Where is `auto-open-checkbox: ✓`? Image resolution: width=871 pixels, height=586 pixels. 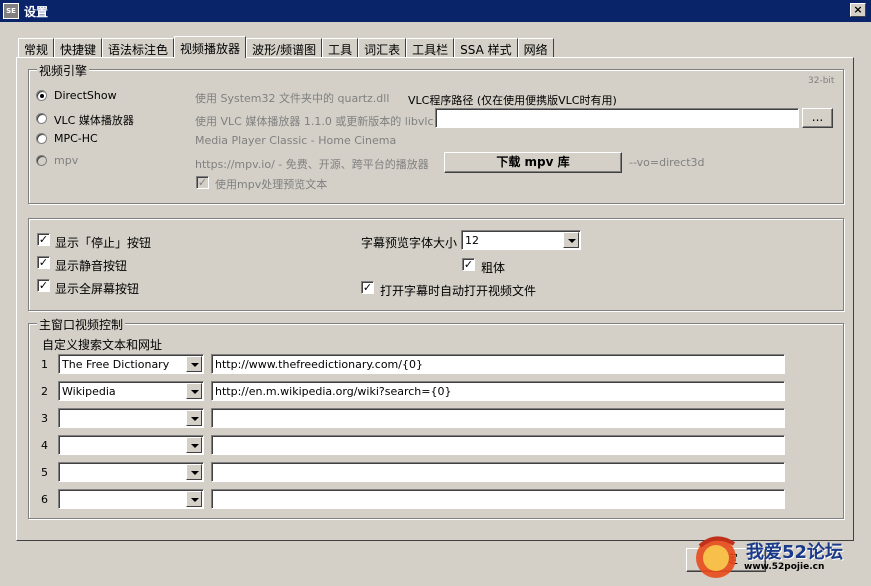
auto-open-checkbox: ✓ is located at coordinates (367, 287).